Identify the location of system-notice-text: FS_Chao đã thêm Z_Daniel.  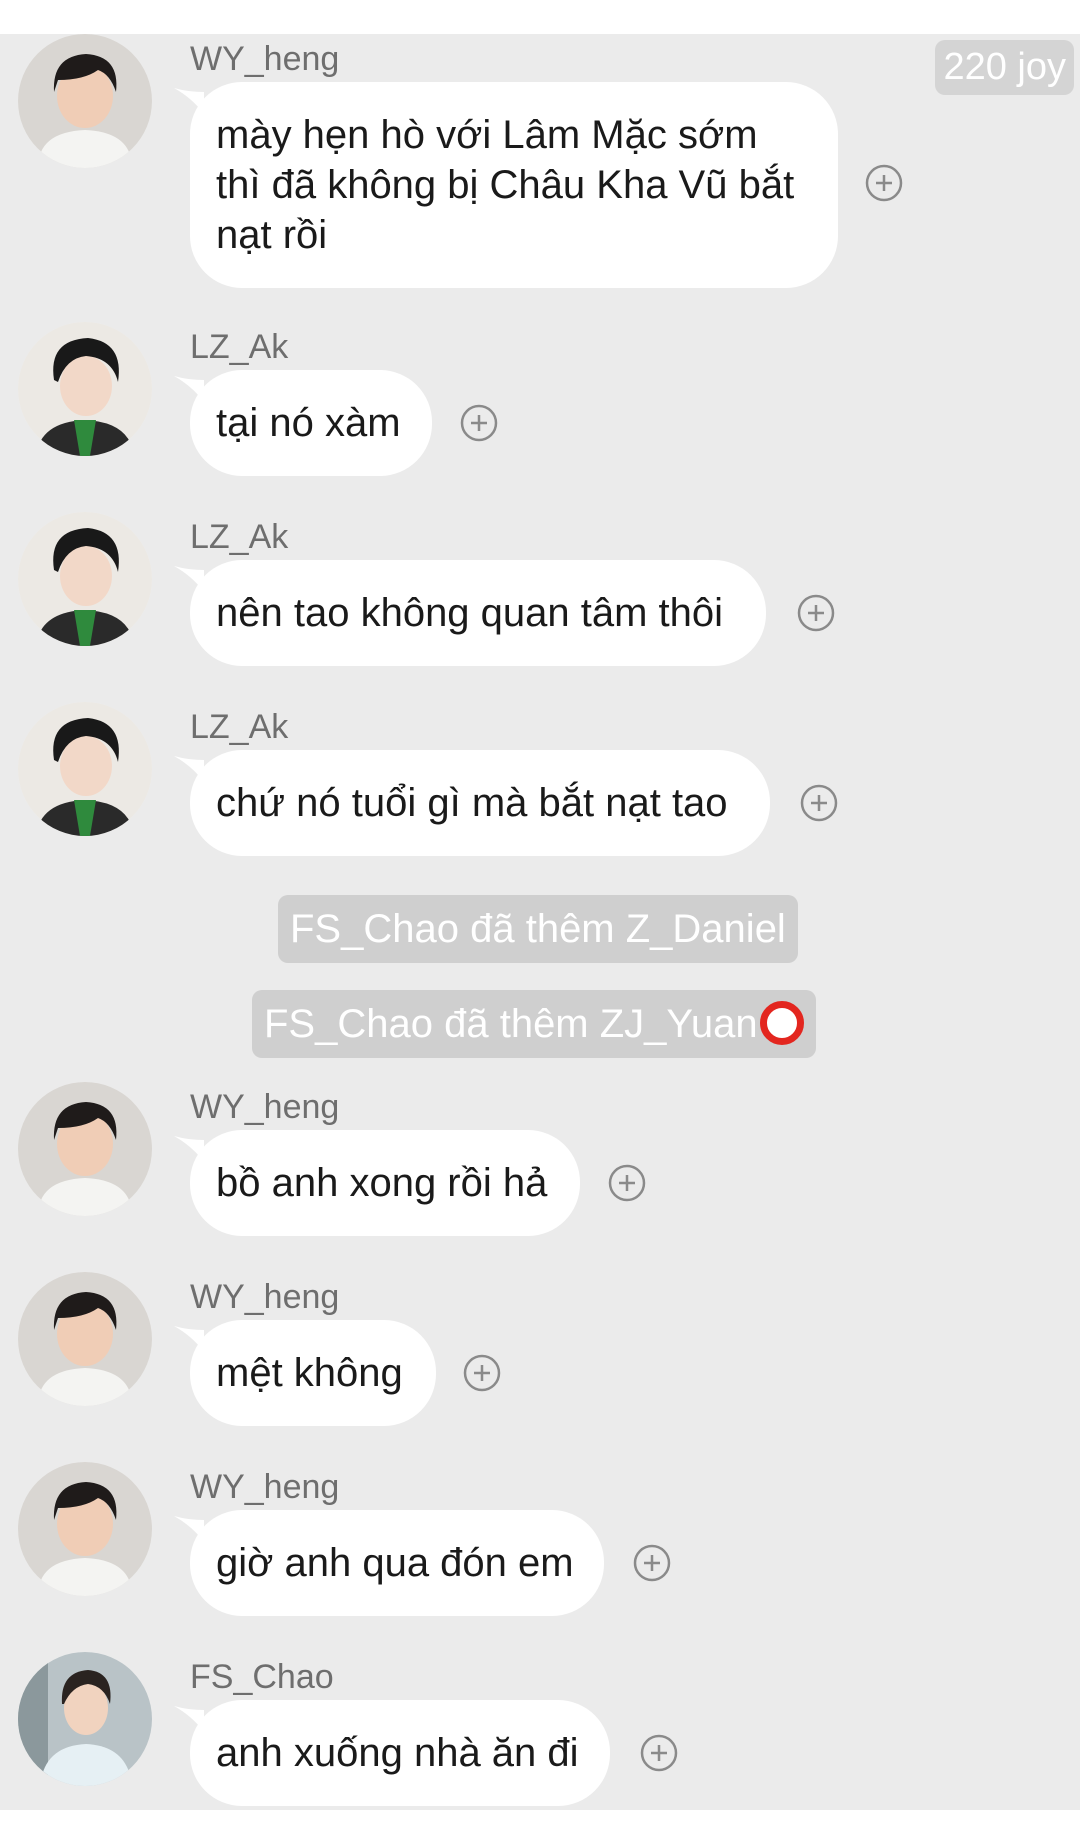
(538, 929).